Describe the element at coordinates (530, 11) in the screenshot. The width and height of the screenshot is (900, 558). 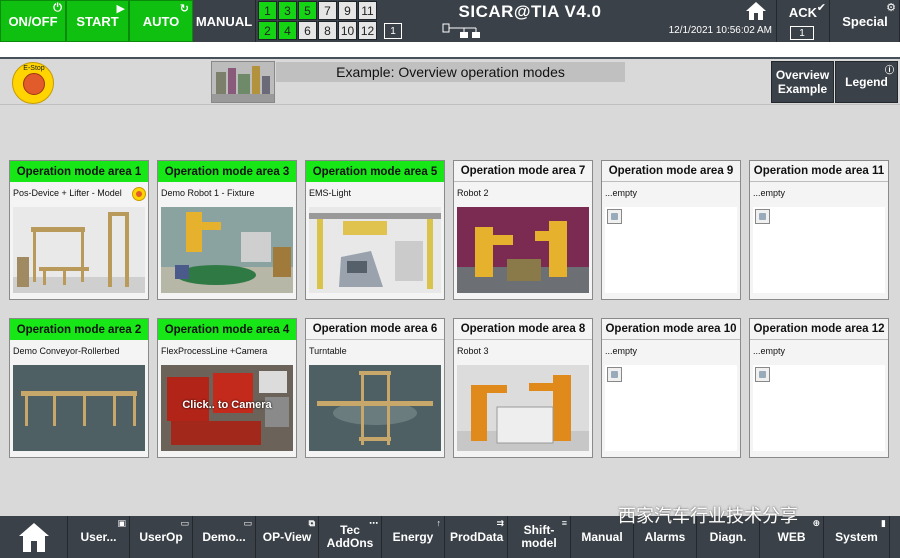
I see `app-title: SICAR@TIA V4.0` at that location.